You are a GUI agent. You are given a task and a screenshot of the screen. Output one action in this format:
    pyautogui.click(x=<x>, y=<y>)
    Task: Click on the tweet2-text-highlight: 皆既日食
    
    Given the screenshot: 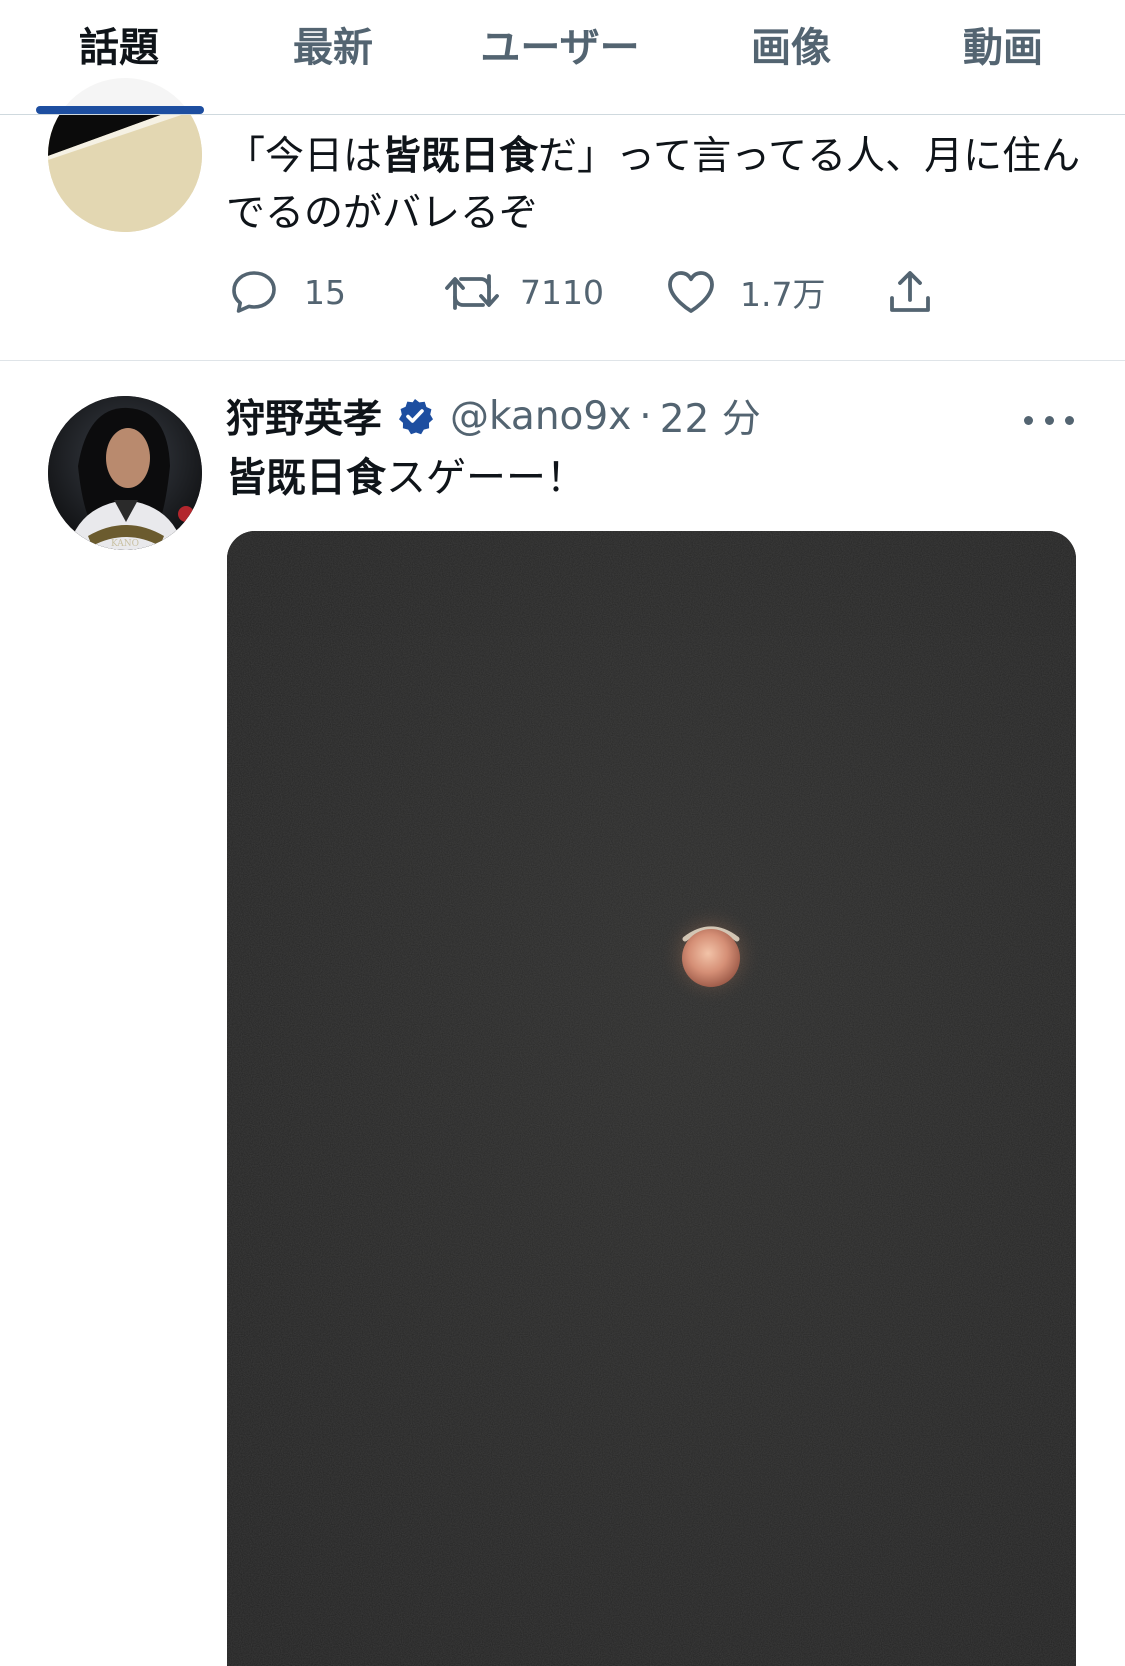 What is the action you would take?
    pyautogui.click(x=306, y=478)
    